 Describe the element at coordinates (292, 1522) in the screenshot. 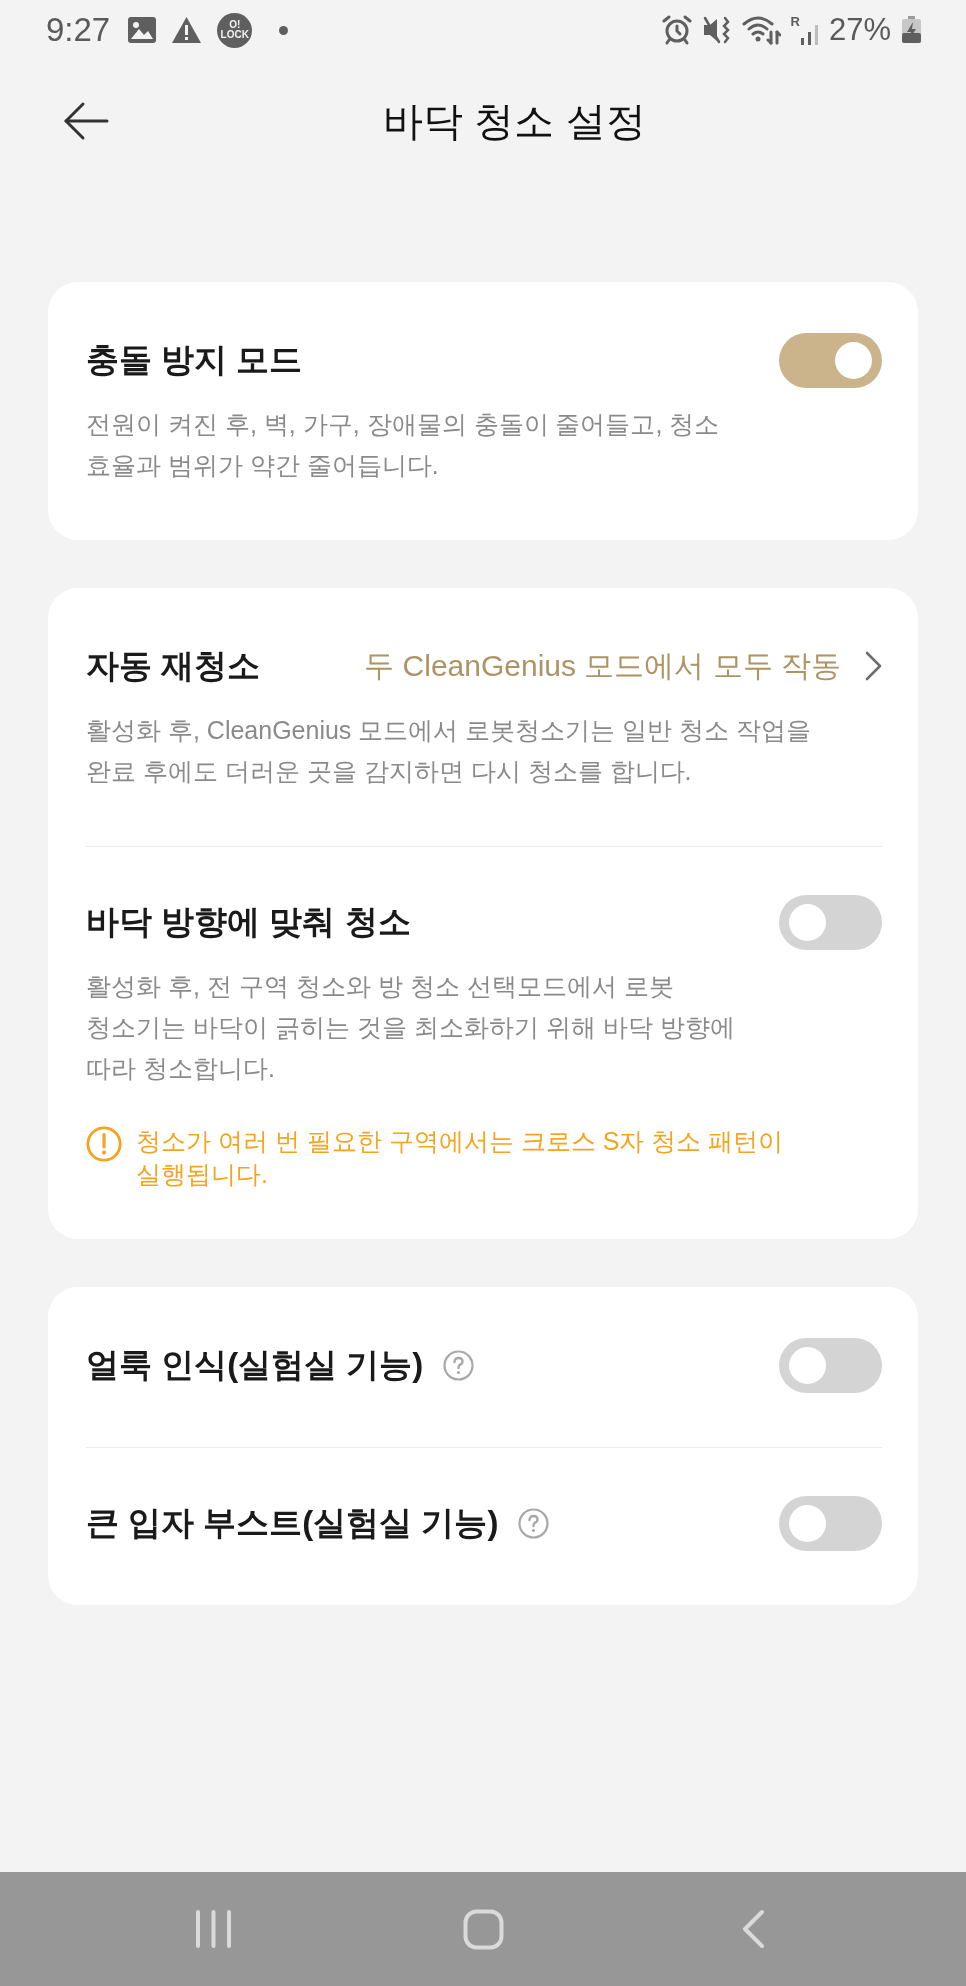

I see `setting-title: 큰 입자 부스트(실험실 기능)` at that location.